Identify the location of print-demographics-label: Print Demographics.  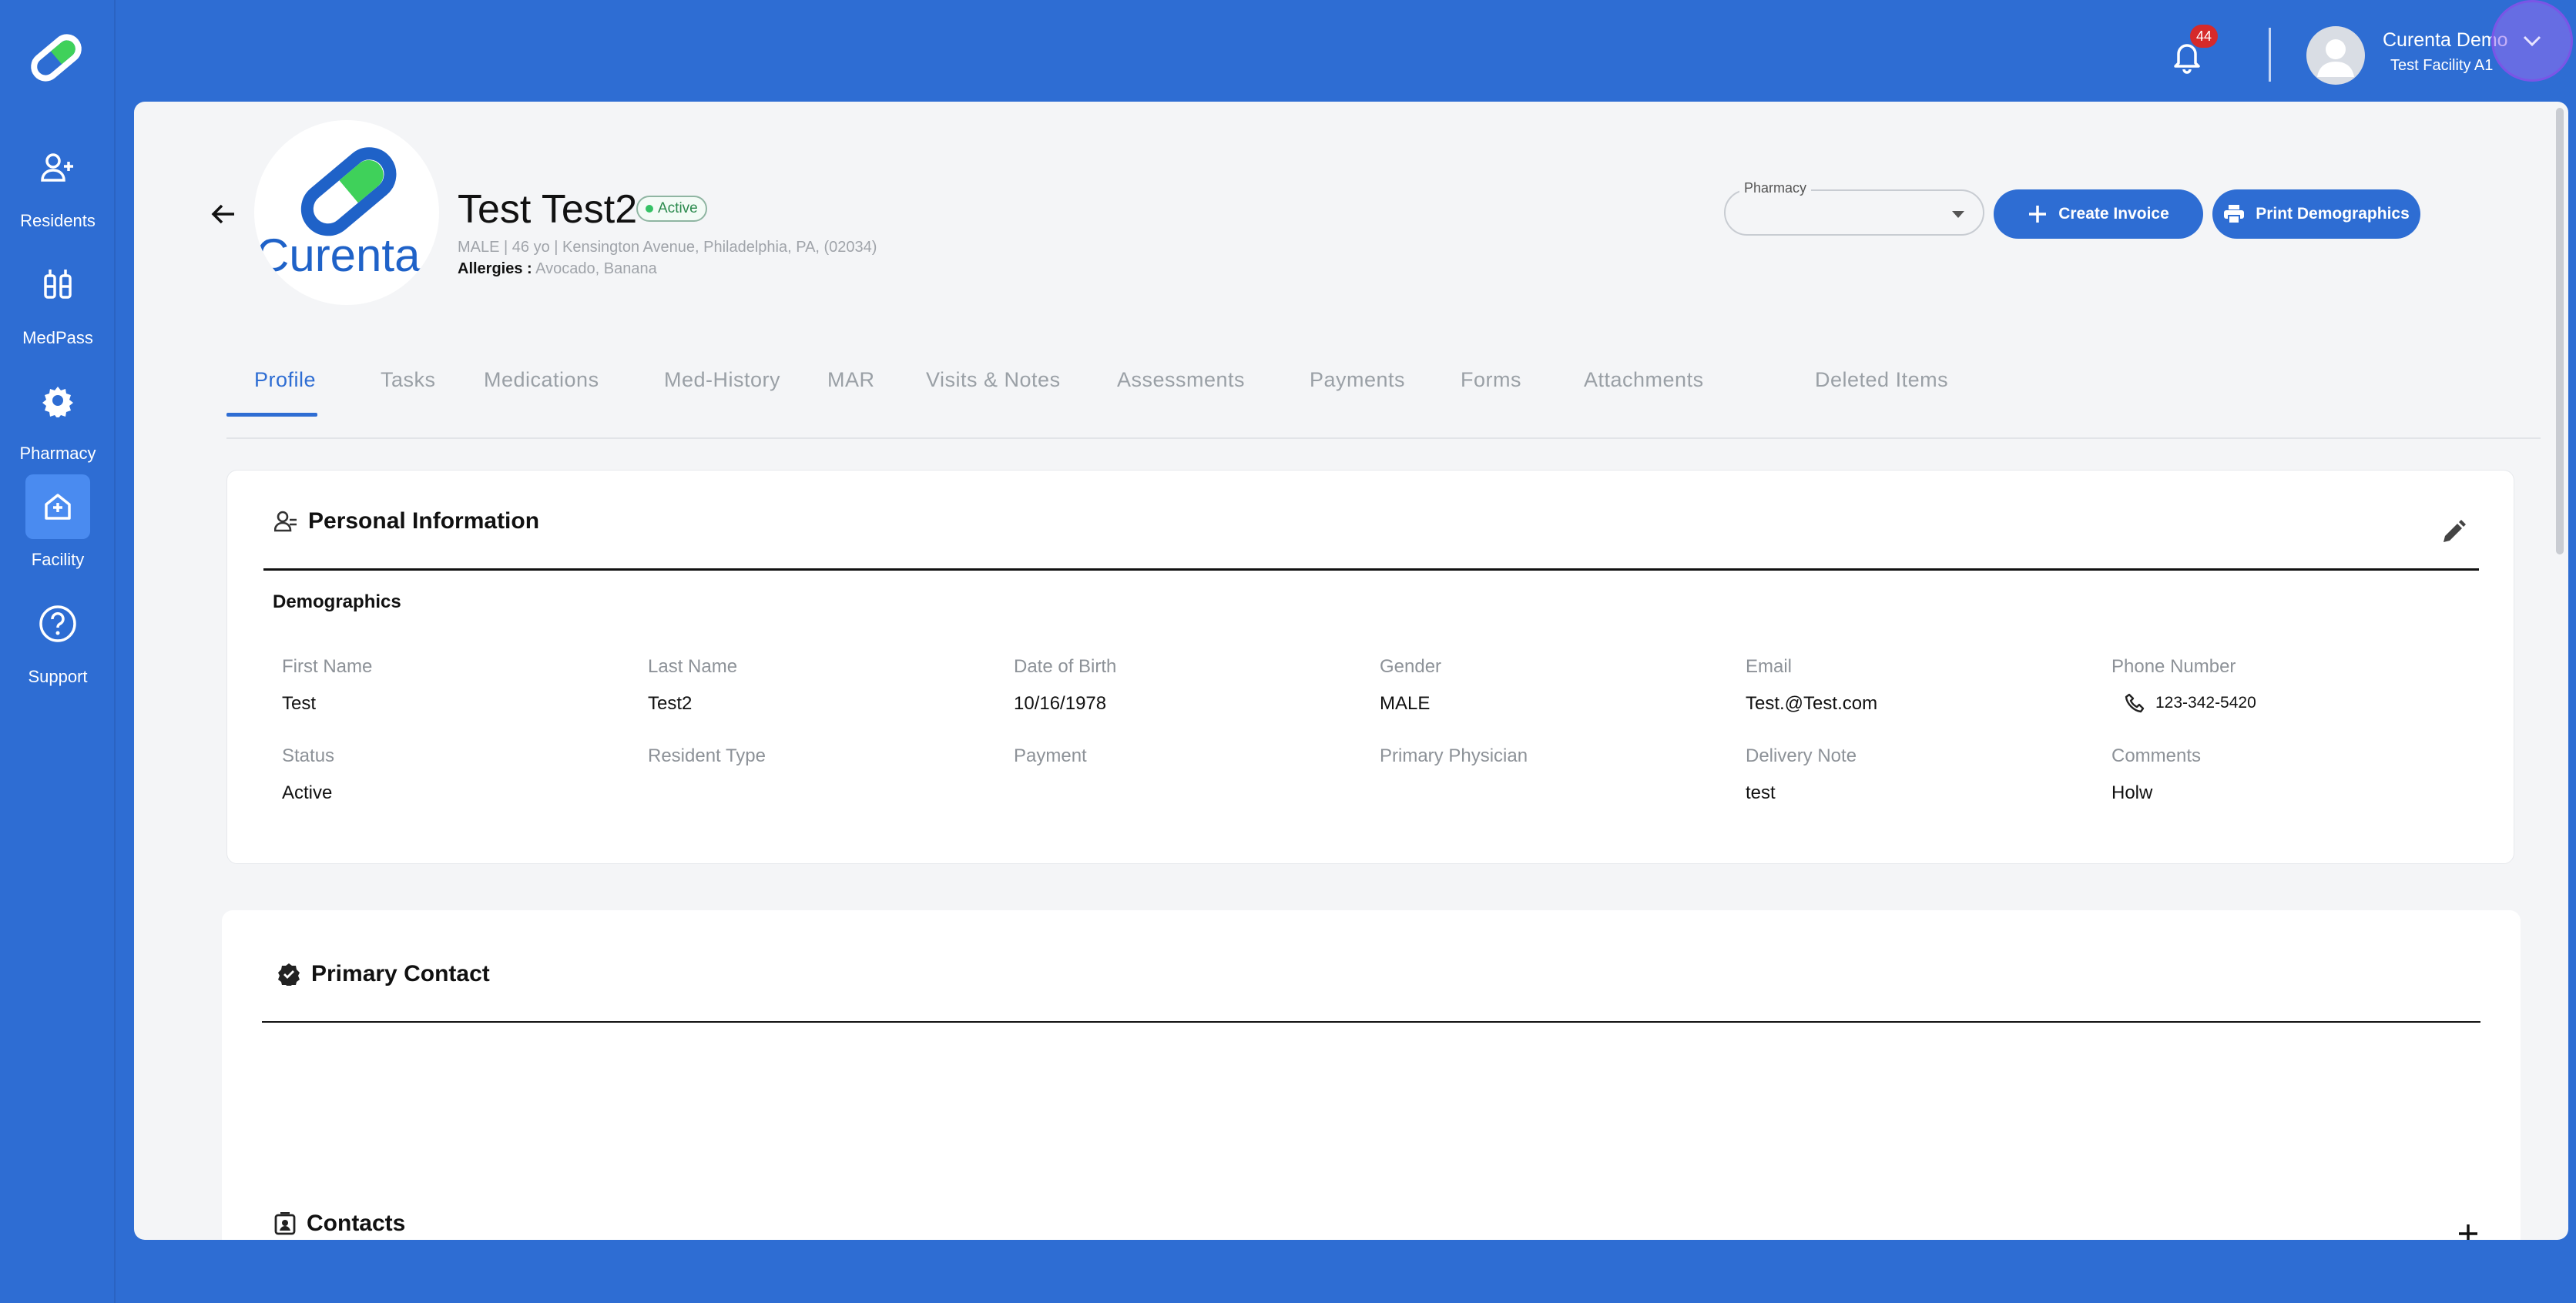
(2333, 214).